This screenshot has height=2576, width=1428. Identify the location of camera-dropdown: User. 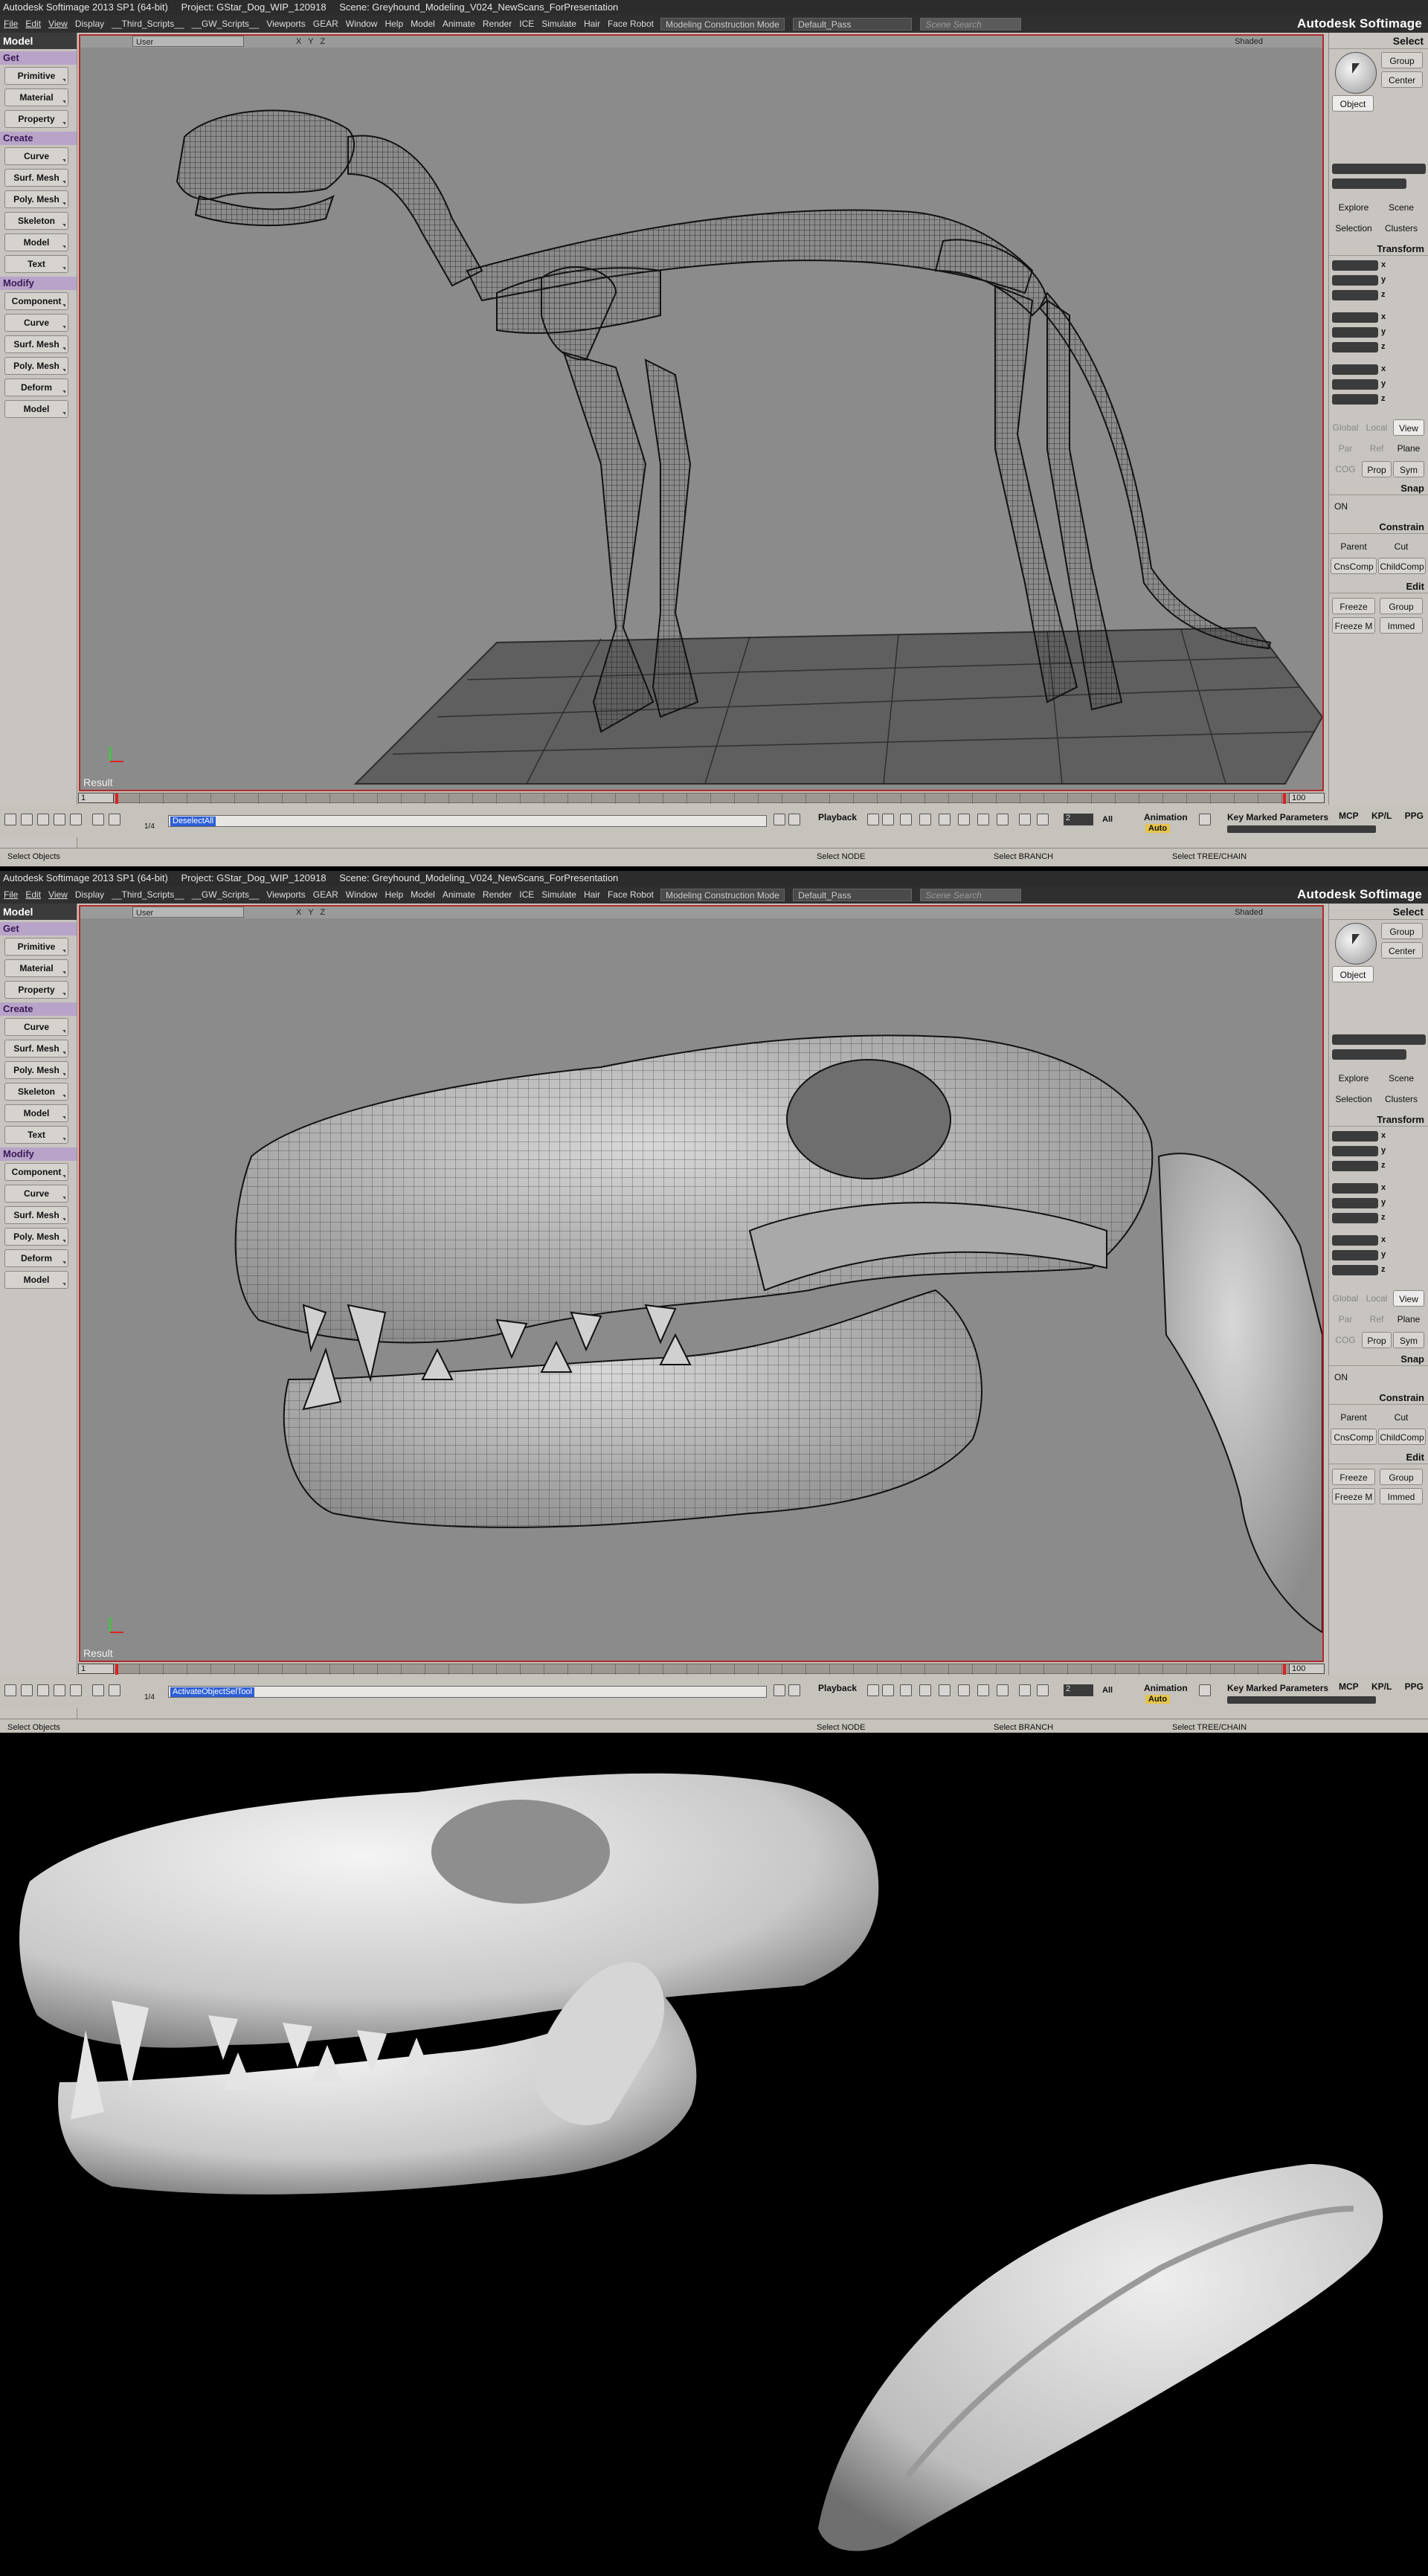
(188, 912).